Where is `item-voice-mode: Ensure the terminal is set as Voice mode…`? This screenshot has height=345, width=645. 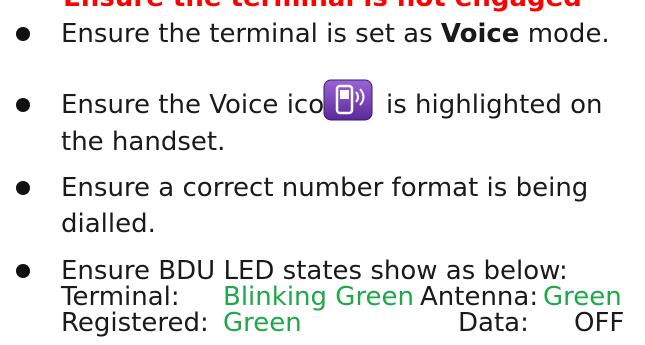 item-voice-mode: Ensure the terminal is set as Voice mode… is located at coordinates (335, 34).